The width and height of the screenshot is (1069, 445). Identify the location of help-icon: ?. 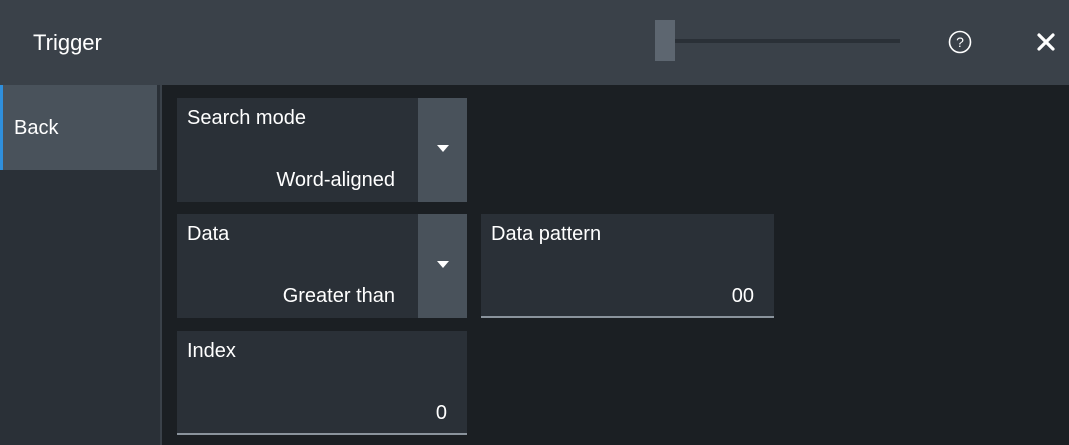
(960, 42).